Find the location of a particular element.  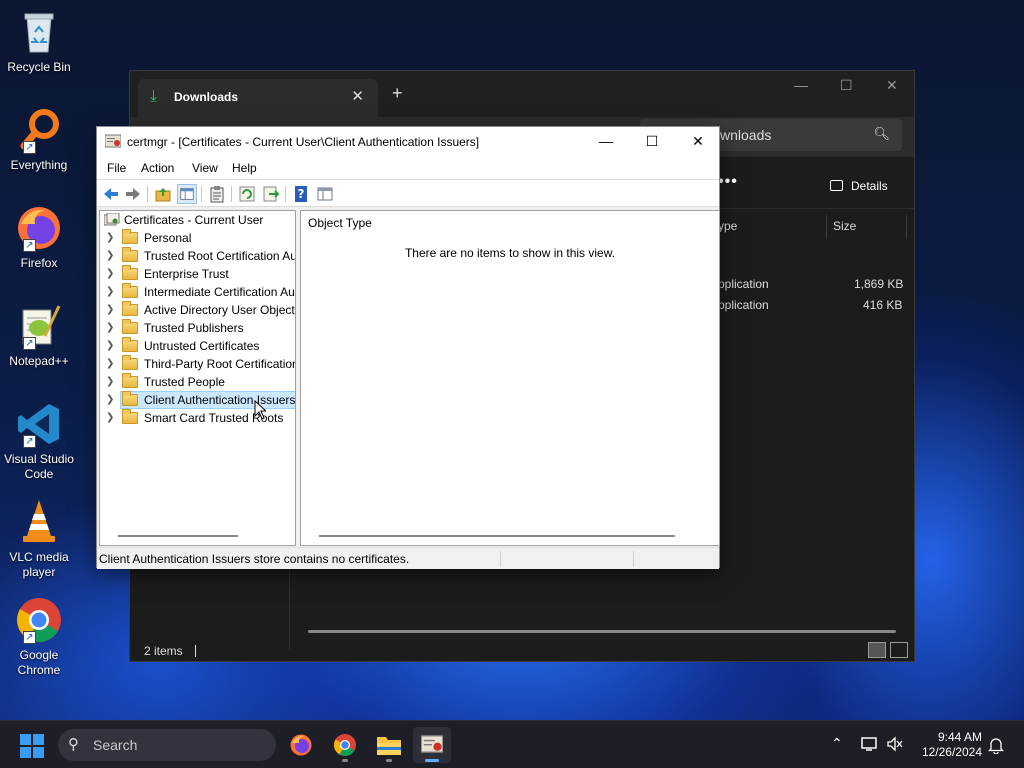

file-size-cell: 1,869 KB is located at coordinates (879, 284).